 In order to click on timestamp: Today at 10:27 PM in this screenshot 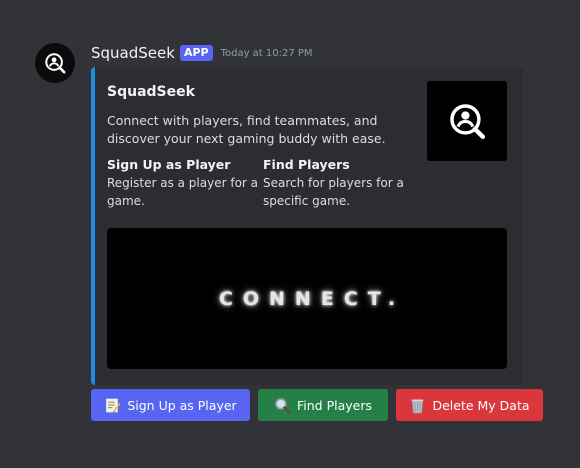, I will do `click(266, 53)`.